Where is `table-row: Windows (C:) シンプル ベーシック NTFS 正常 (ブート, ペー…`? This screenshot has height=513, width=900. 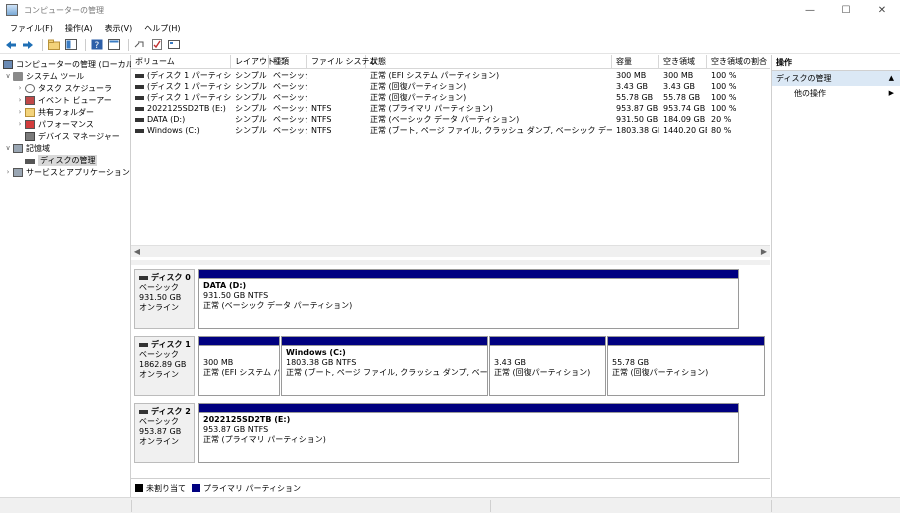
table-row: Windows (C:) シンプル ベーシック NTFS 正常 (ブート, ペー… is located at coordinates (450, 130).